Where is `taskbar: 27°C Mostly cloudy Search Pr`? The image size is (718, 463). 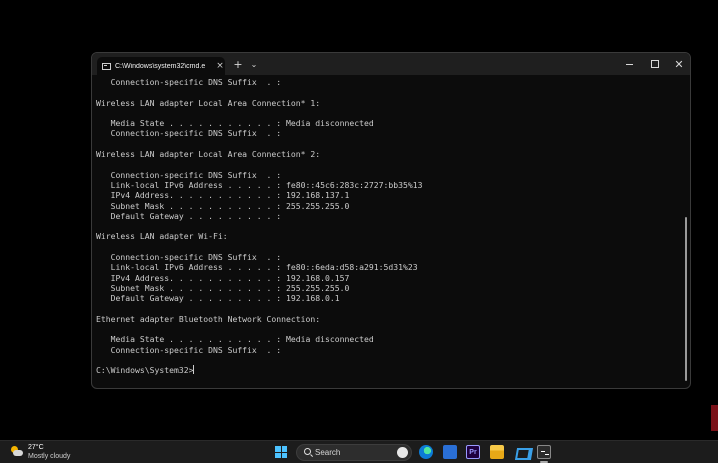
taskbar: 27°C Mostly cloudy Search Pr is located at coordinates (359, 451).